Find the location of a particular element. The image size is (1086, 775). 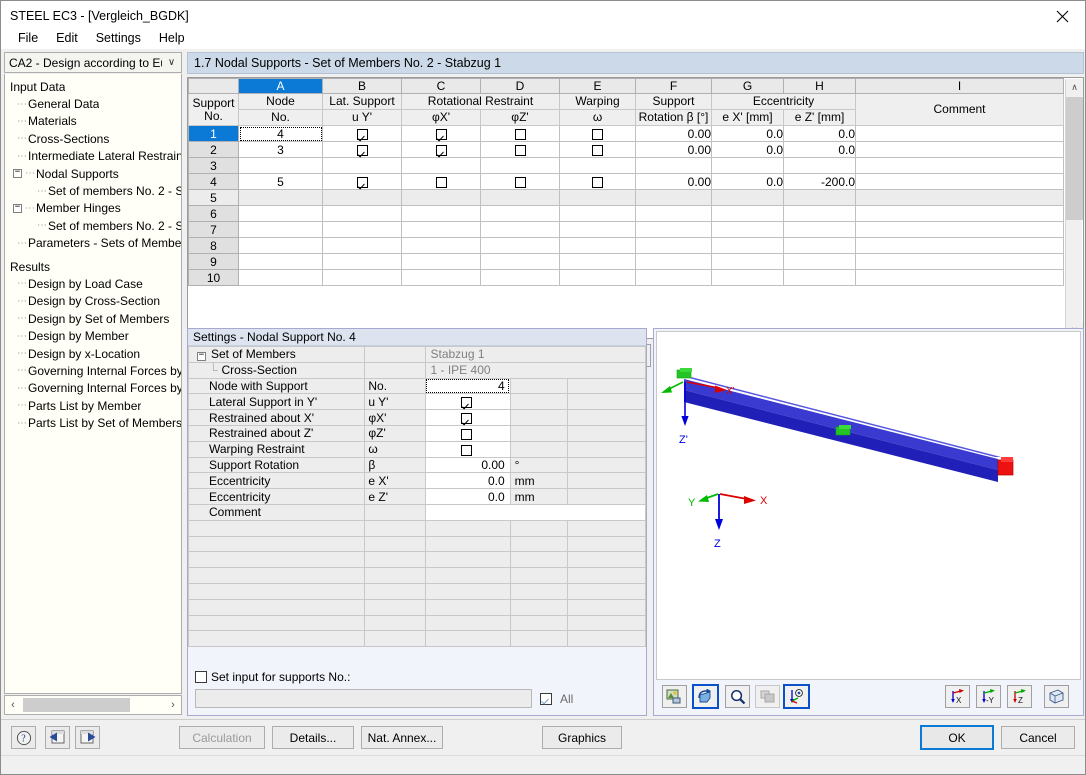

tree-item-design-by-member: ⋯ Design by Member is located at coordinates (93, 335).